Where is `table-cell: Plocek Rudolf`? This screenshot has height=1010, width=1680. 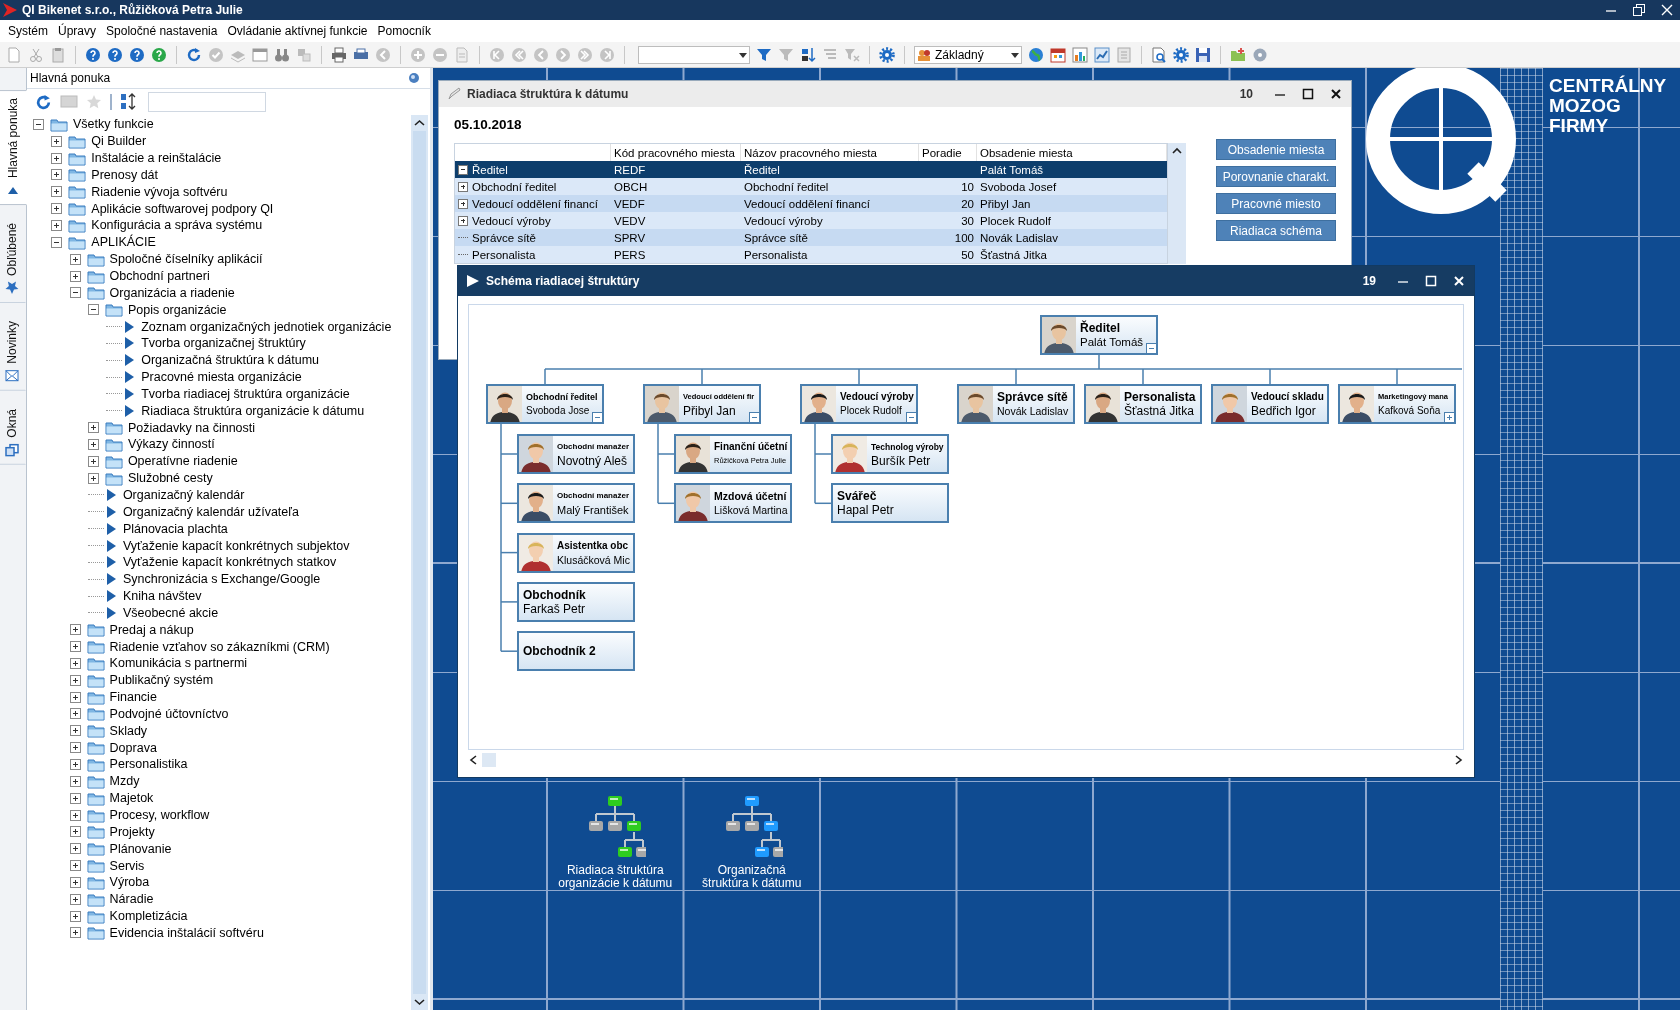
table-cell: Plocek Rudolf is located at coordinates (1015, 220).